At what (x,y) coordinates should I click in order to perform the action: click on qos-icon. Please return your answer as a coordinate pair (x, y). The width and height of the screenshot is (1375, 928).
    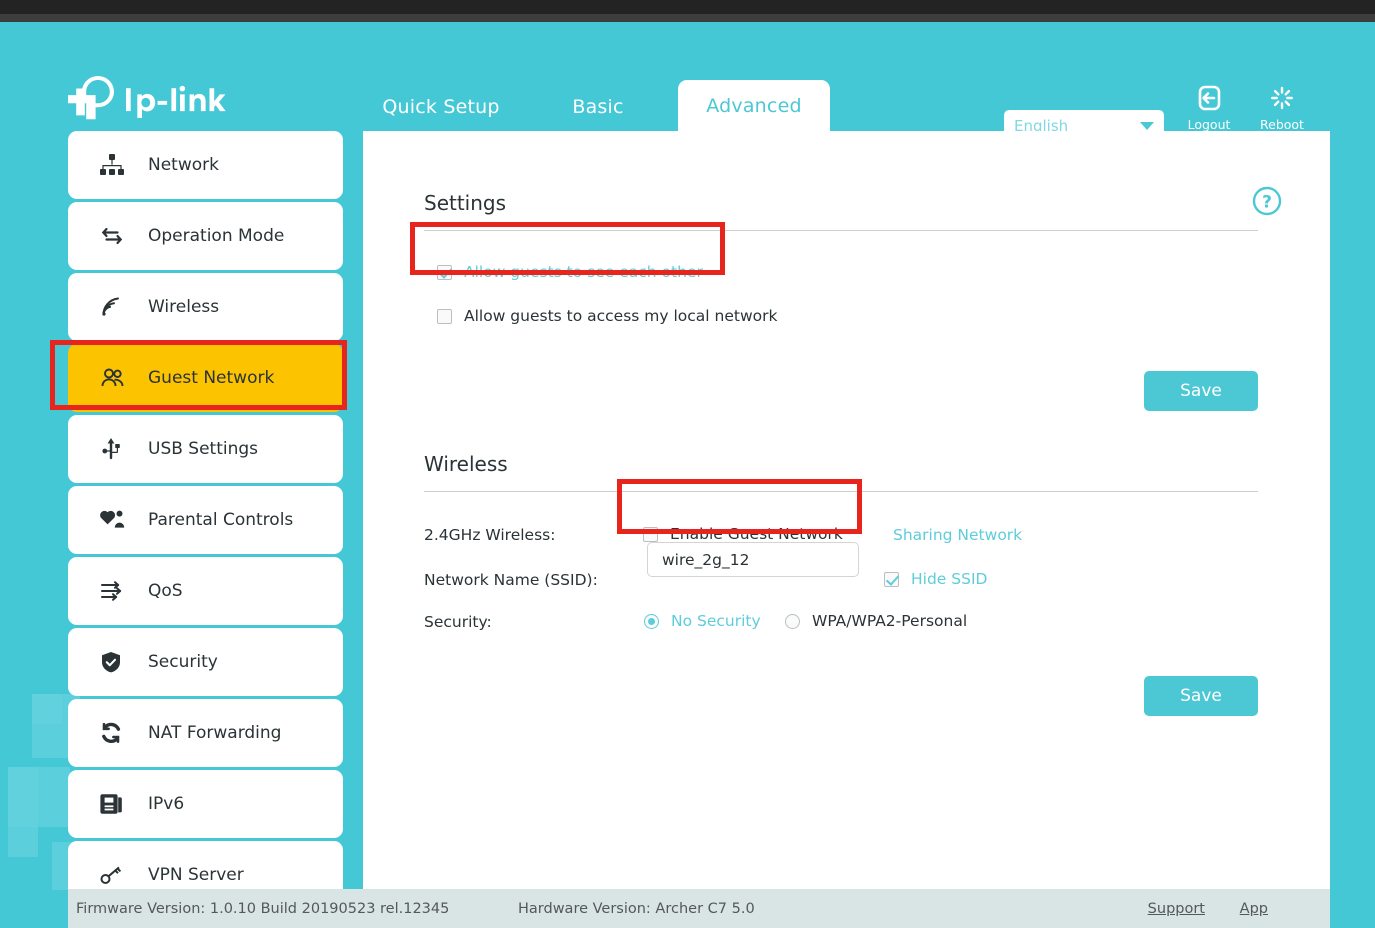
    Looking at the image, I should click on (117, 591).